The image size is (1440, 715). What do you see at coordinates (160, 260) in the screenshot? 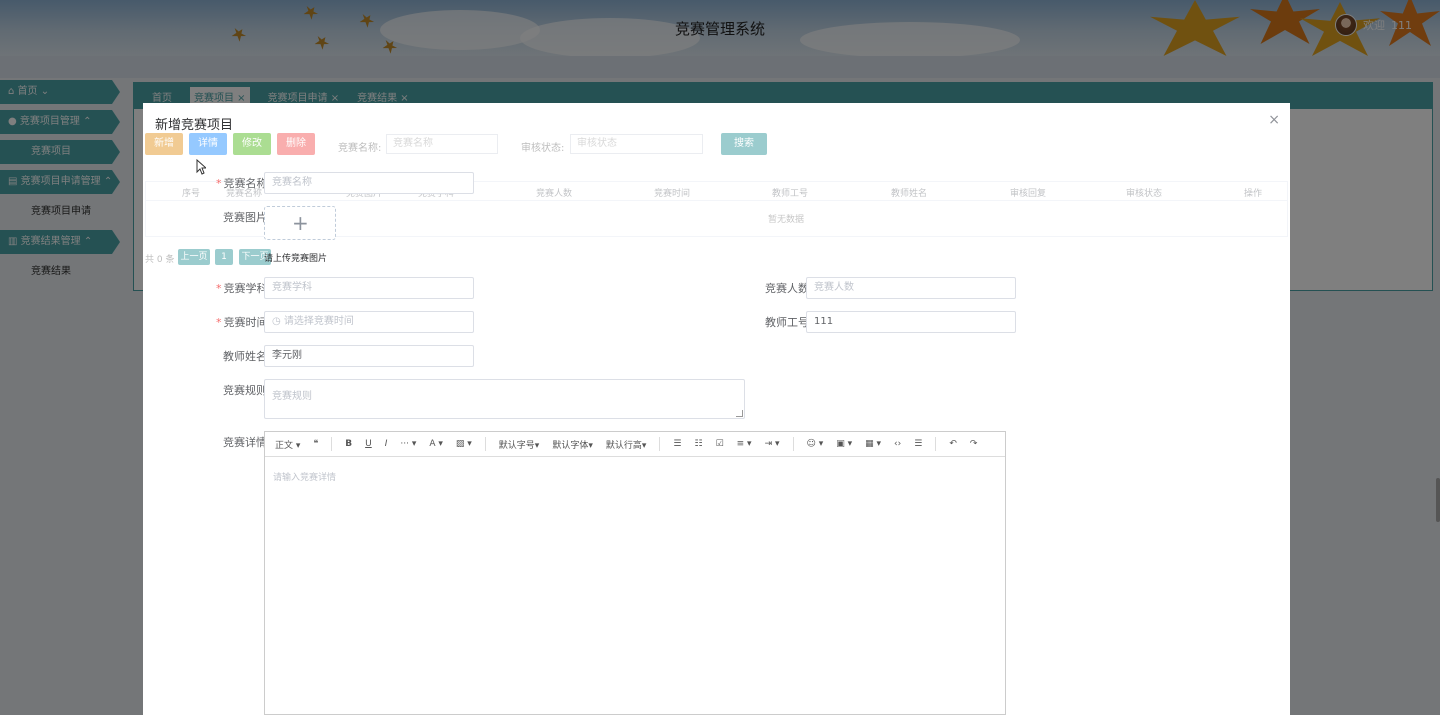
I see `pager-total: 共 0 条` at bounding box center [160, 260].